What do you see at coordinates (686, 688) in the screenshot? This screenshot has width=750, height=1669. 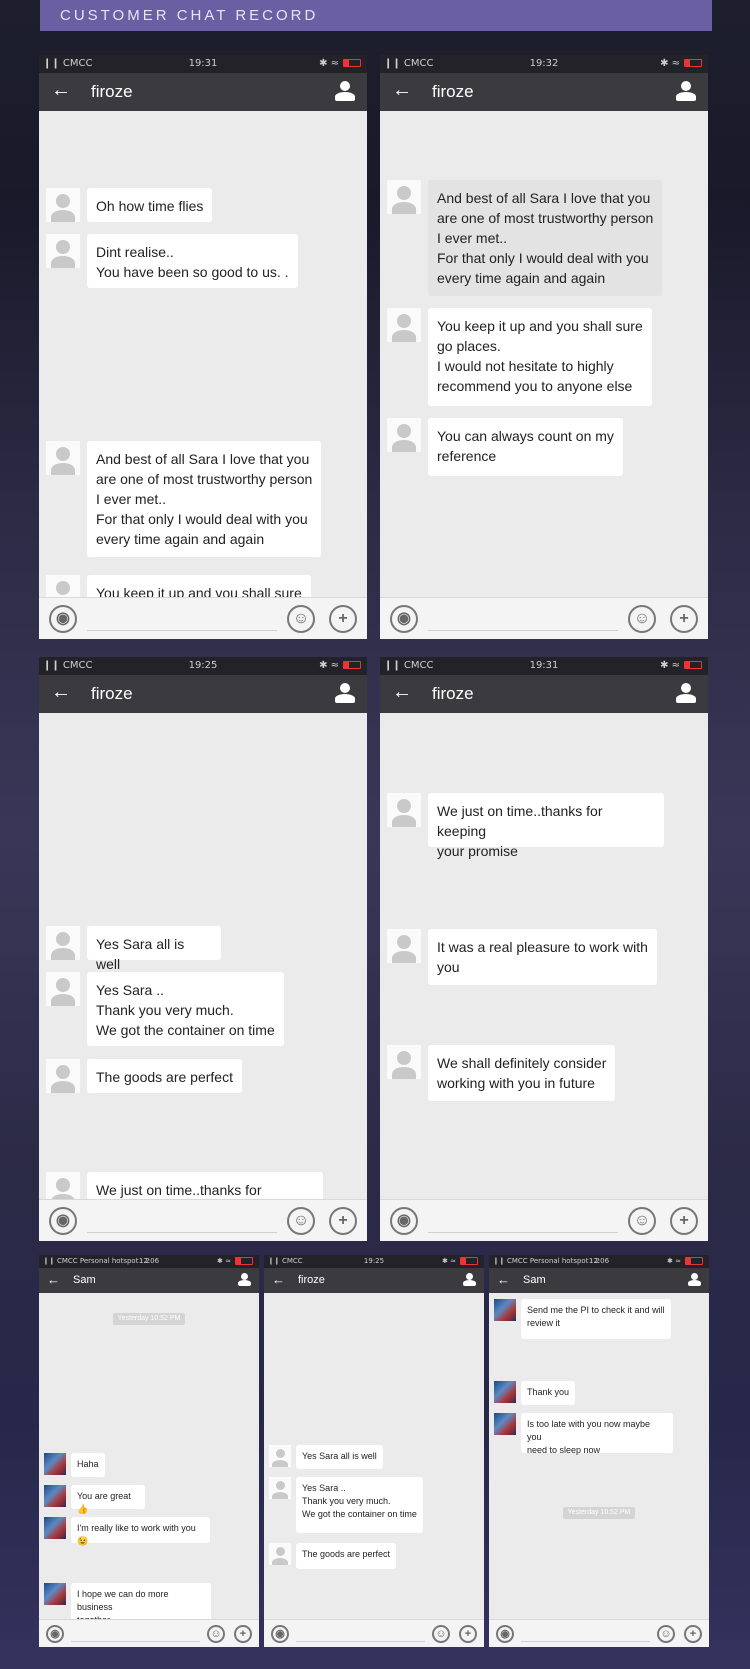 I see `profile-head-shape` at bounding box center [686, 688].